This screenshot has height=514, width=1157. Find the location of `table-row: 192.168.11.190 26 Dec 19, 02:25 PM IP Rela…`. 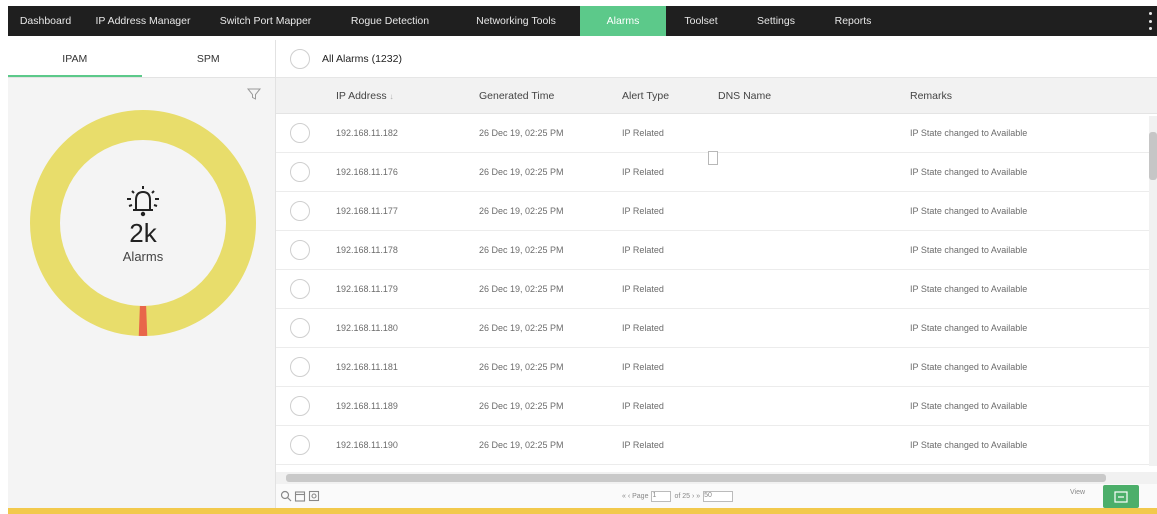

table-row: 192.168.11.190 26 Dec 19, 02:25 PM IP Rela… is located at coordinates (716, 445).